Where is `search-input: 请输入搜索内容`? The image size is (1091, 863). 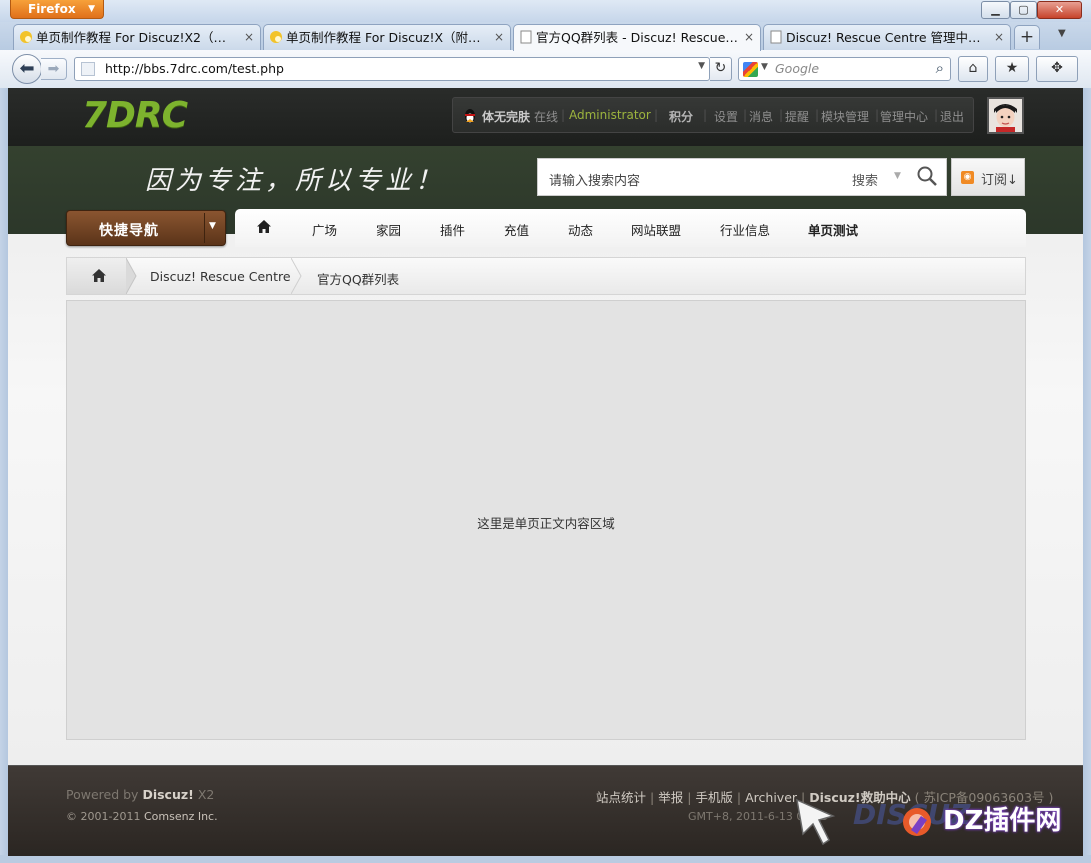 search-input: 请输入搜索内容 is located at coordinates (594, 179).